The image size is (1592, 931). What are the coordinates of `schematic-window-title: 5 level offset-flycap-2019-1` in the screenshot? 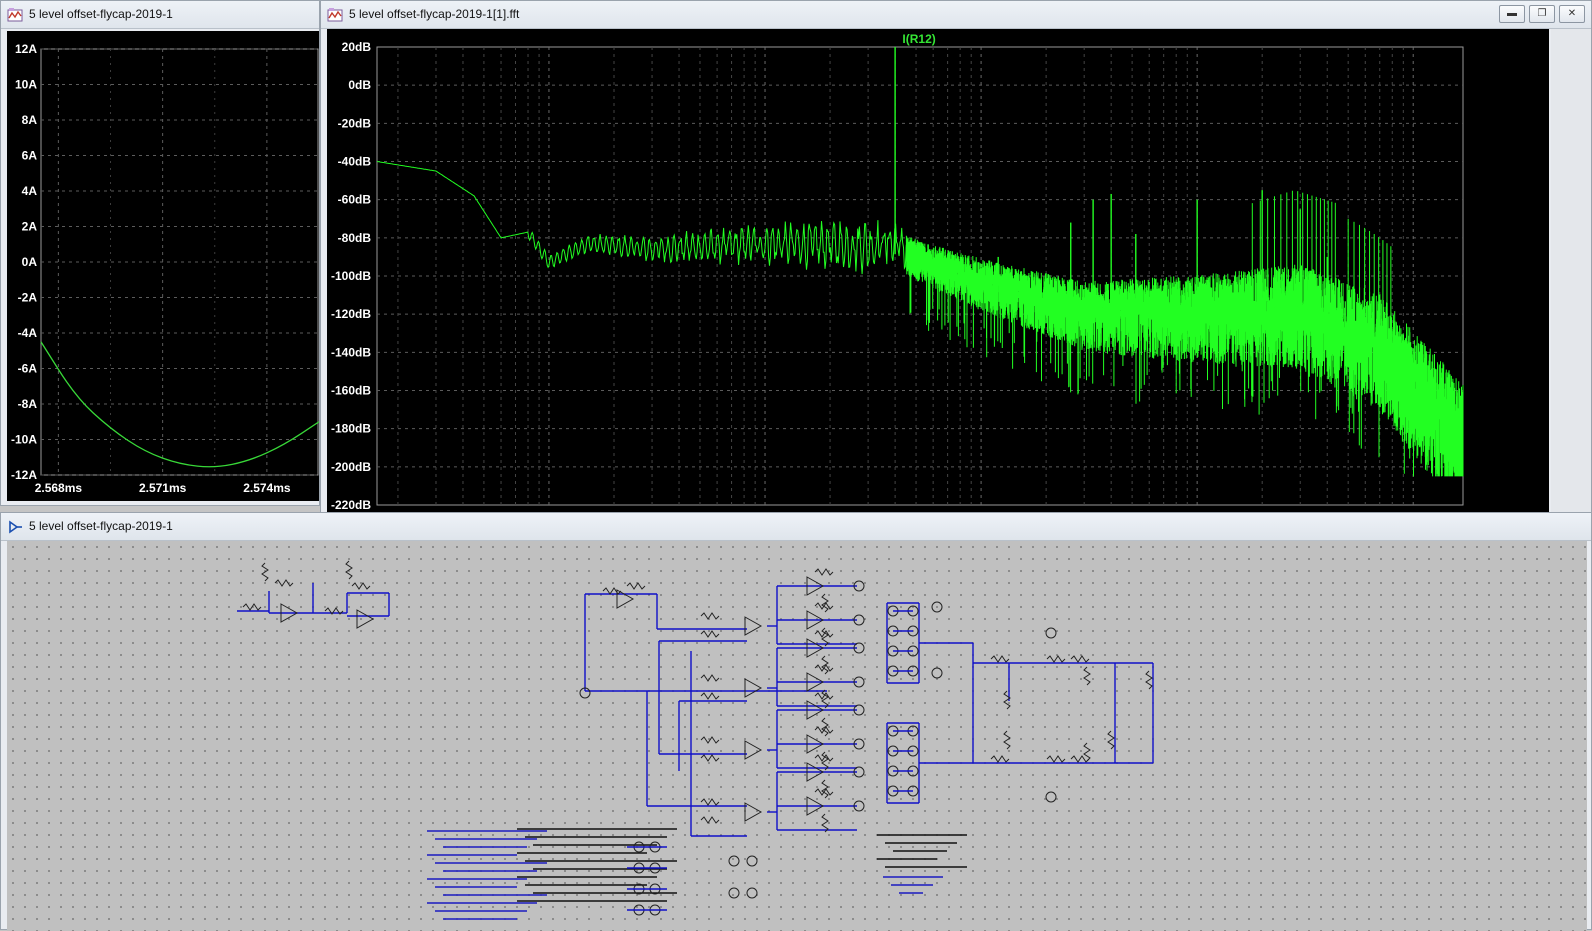 It's located at (101, 526).